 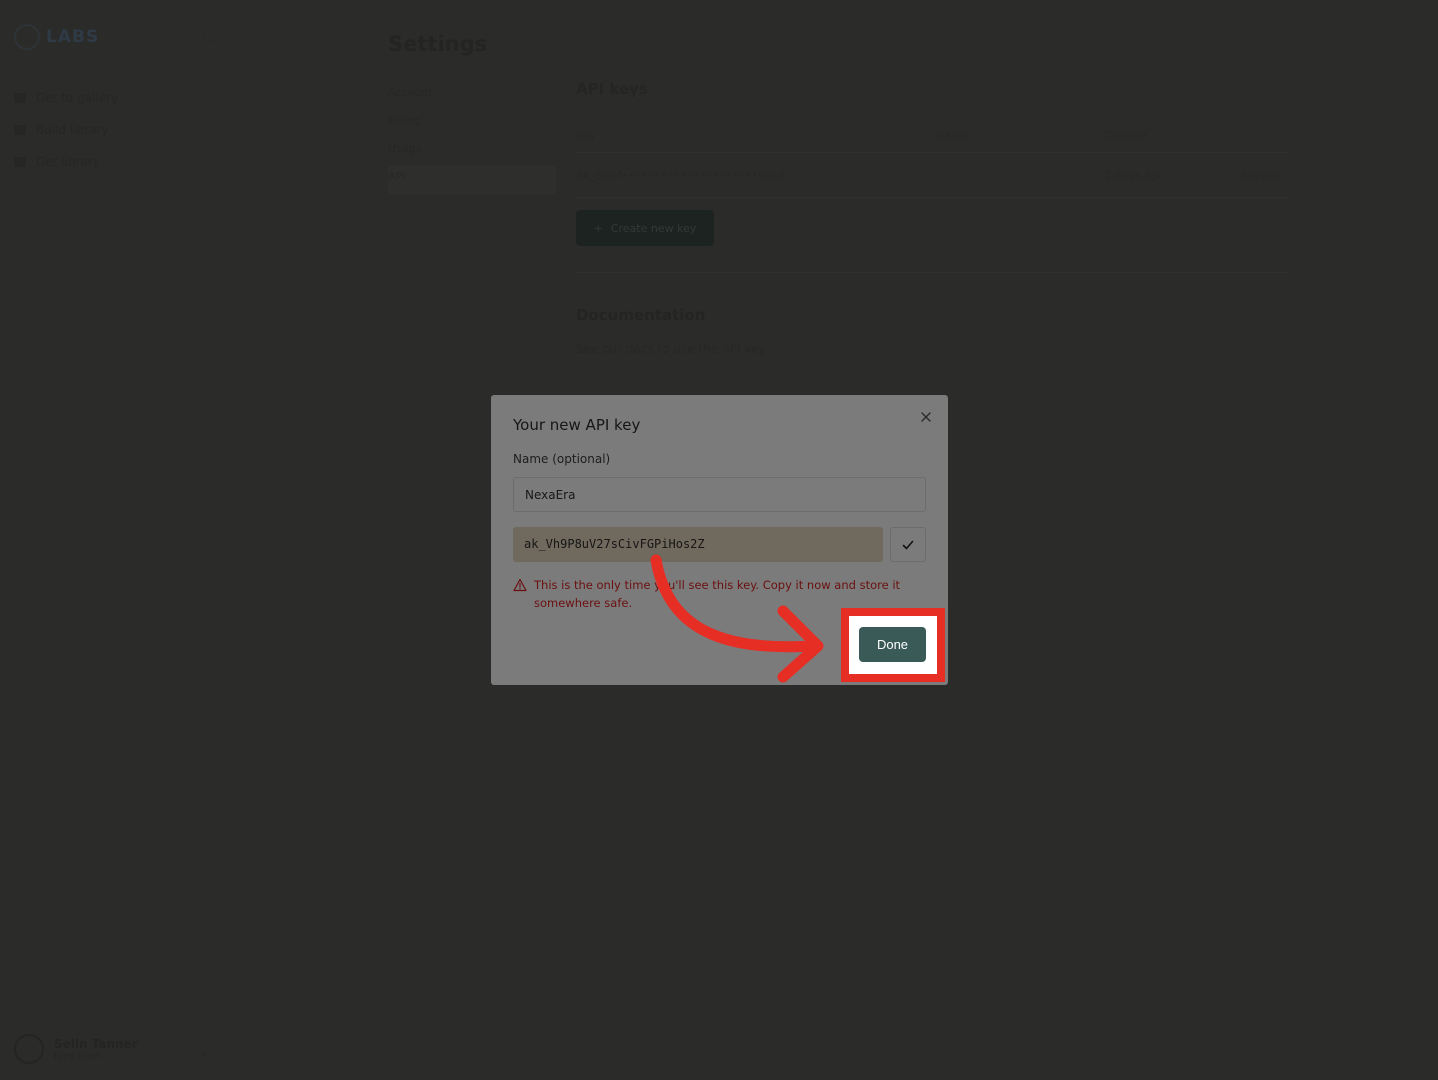 I want to click on check-icon, so click(x=908, y=544).